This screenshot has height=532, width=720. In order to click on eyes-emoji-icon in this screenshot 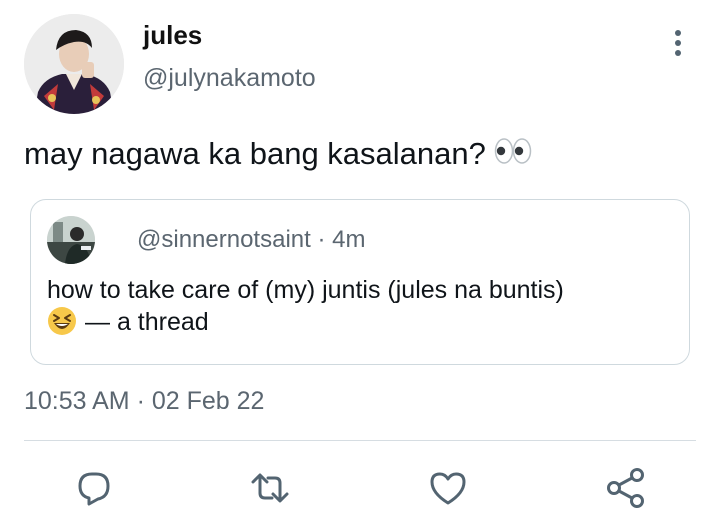, I will do `click(513, 155)`.